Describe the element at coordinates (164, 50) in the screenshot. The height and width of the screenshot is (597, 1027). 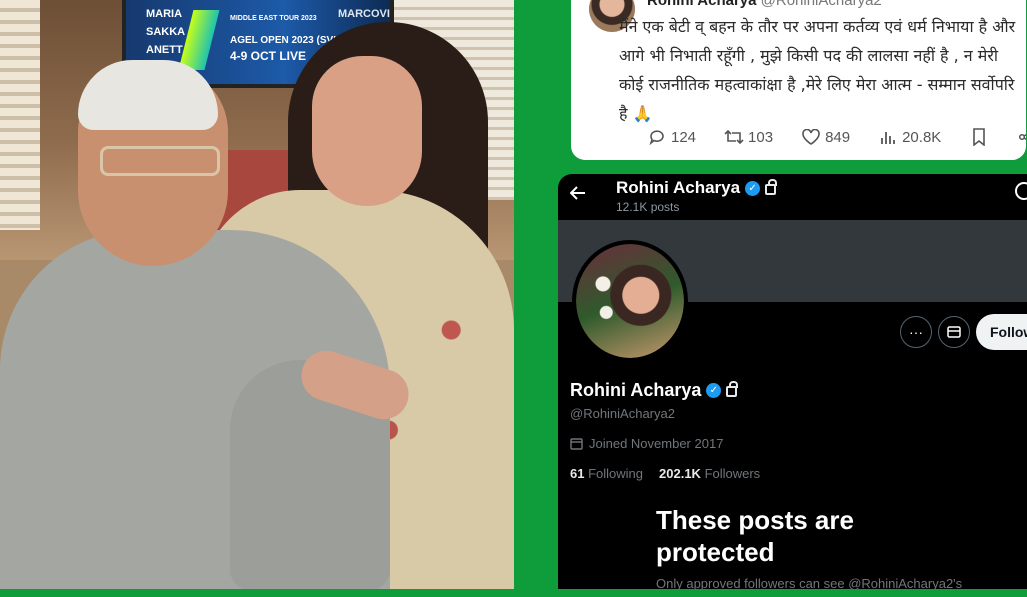
I see `tv-text: ANETT` at that location.